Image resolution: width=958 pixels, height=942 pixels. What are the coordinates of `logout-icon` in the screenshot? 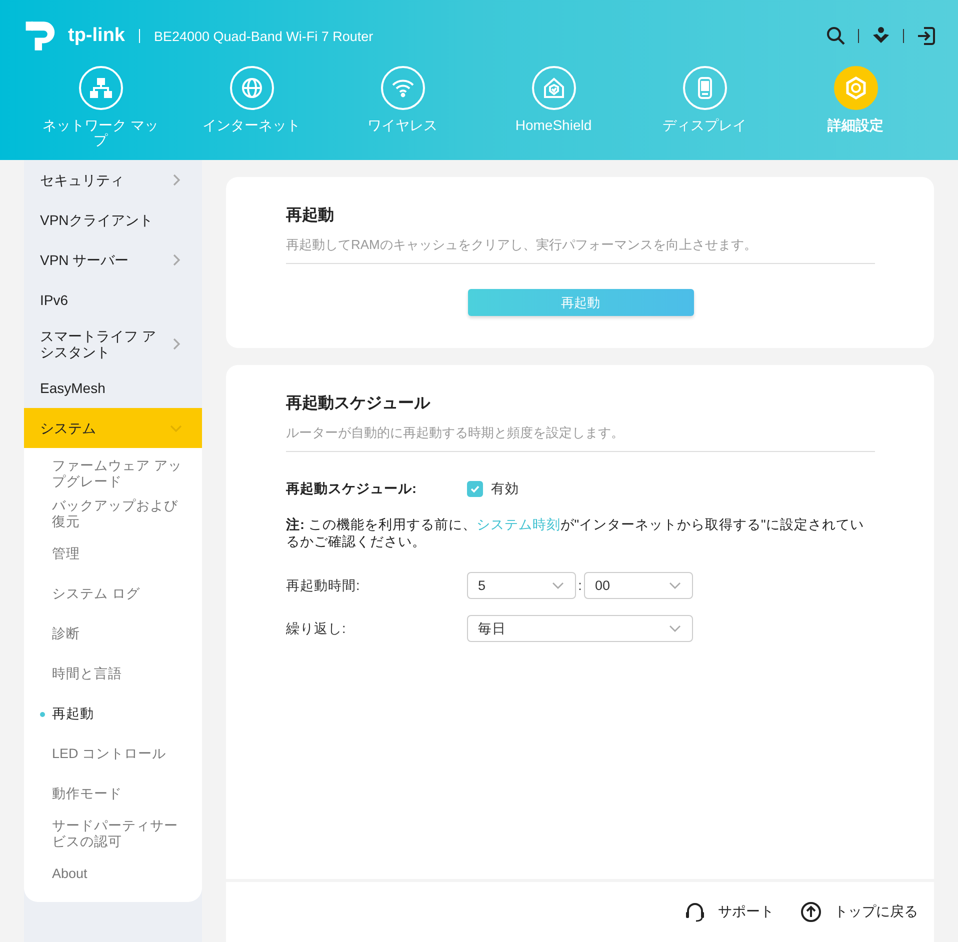 It's located at (926, 36).